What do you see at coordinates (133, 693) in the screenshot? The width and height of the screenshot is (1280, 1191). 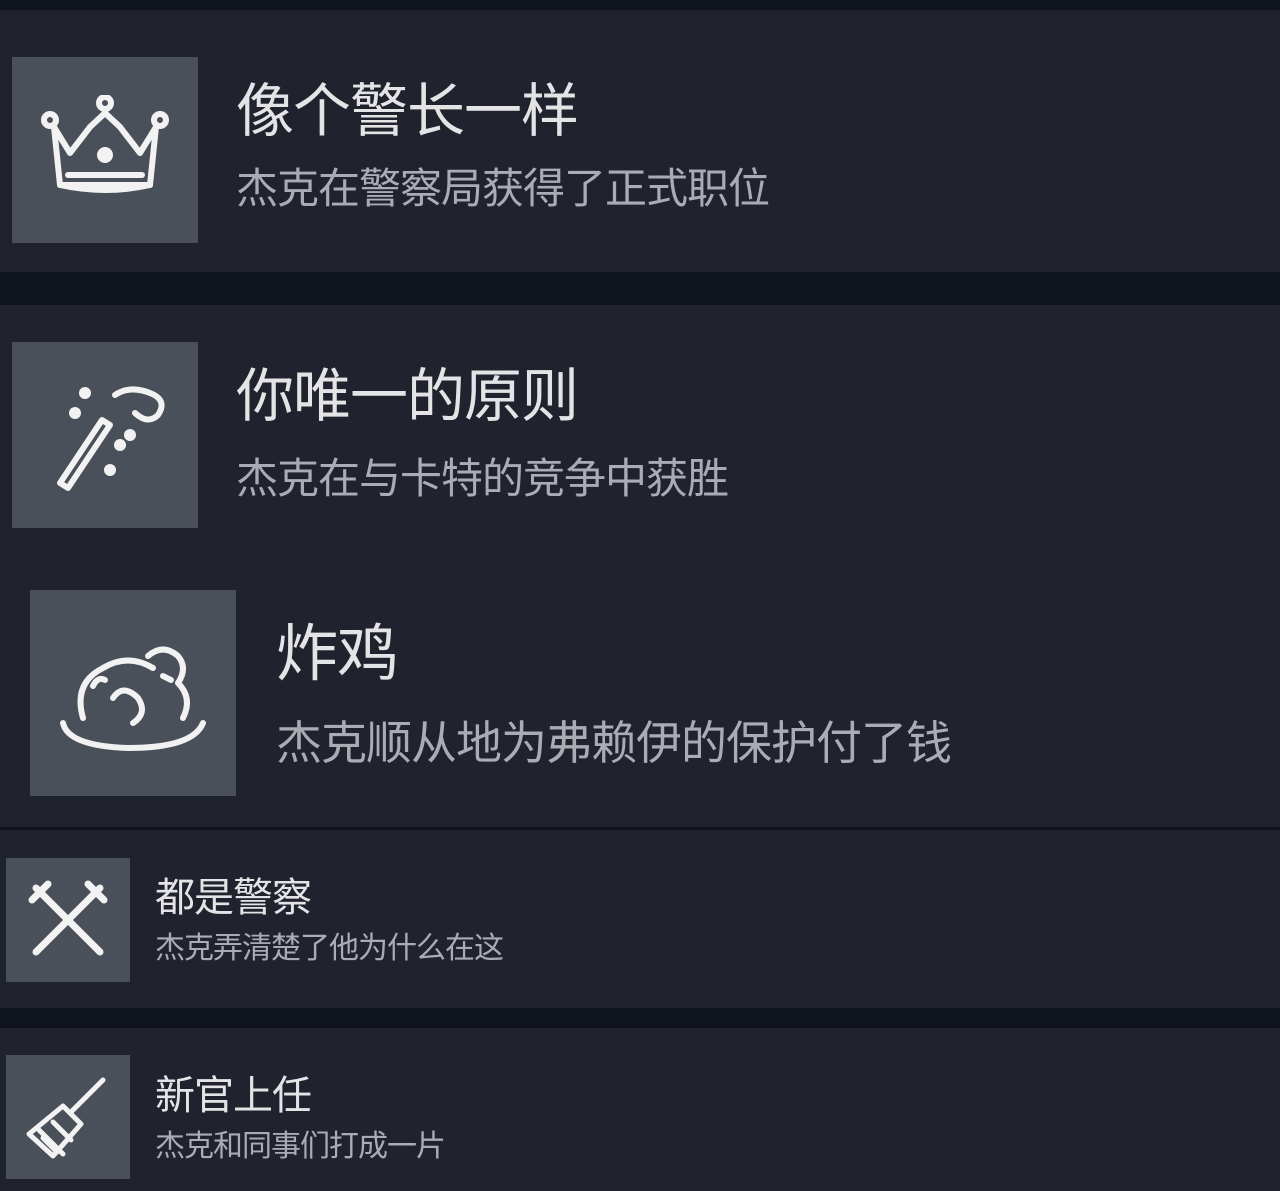 I see `roast-chicken-icon` at bounding box center [133, 693].